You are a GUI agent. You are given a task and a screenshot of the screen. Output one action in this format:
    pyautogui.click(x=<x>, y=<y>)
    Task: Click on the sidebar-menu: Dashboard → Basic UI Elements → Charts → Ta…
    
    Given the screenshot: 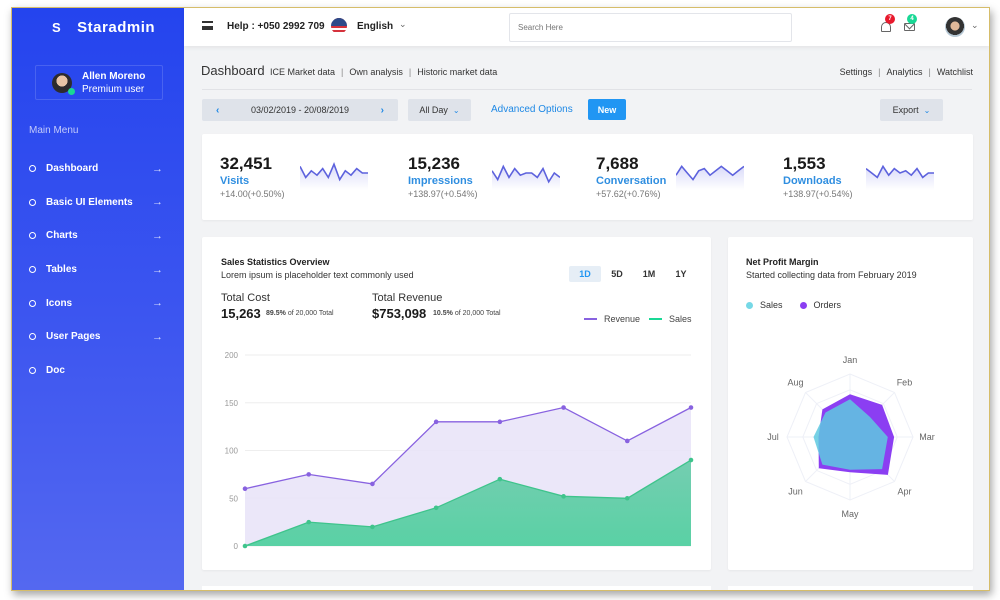 What is the action you would take?
    pyautogui.click(x=98, y=269)
    